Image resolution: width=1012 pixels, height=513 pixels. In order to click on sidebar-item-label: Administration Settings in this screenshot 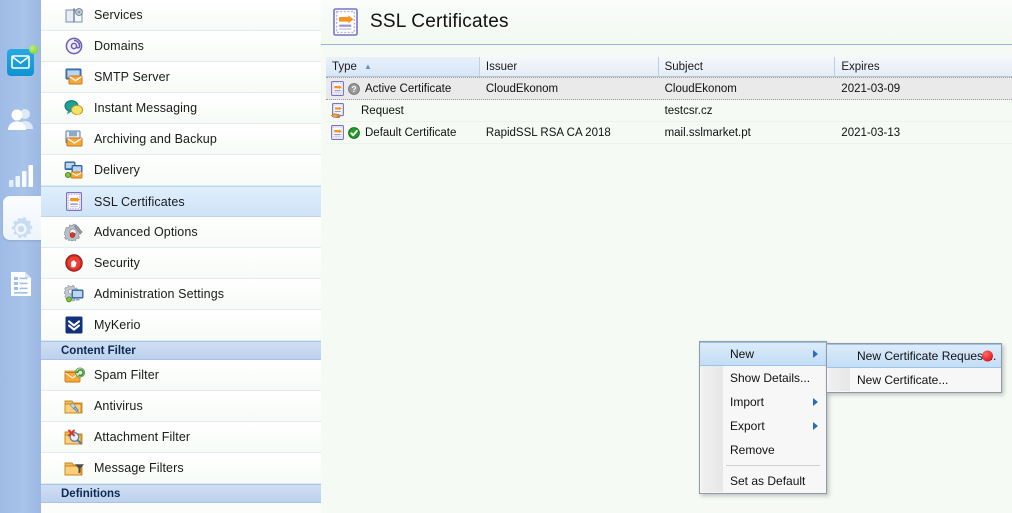, I will do `click(159, 294)`.